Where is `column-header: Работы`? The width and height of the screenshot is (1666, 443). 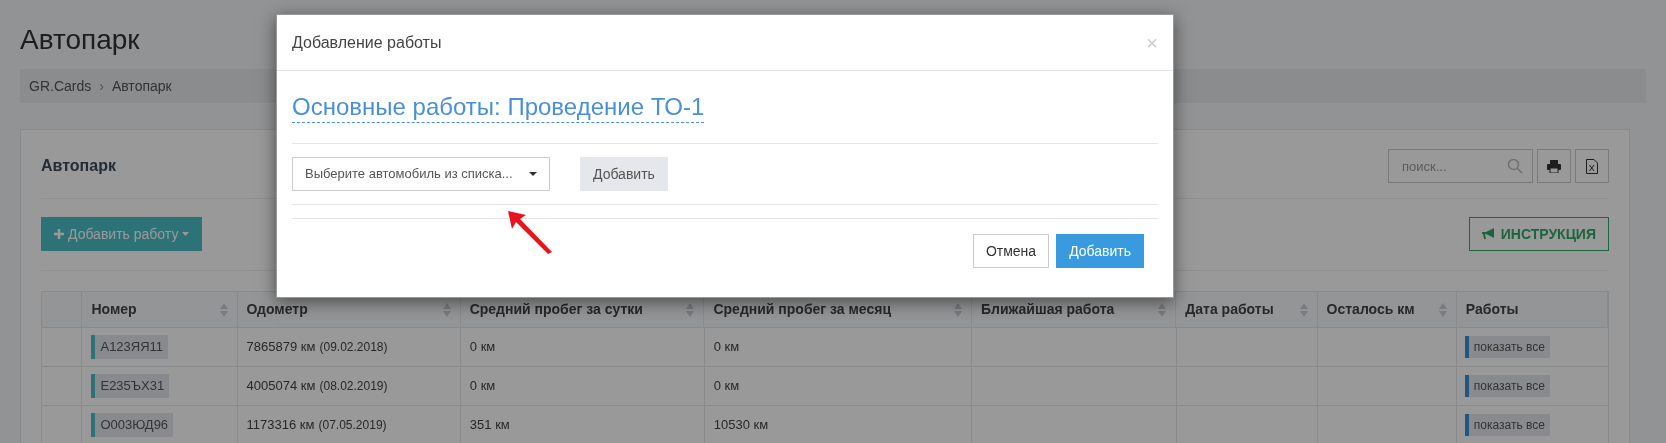 column-header: Работы is located at coordinates (1532, 309).